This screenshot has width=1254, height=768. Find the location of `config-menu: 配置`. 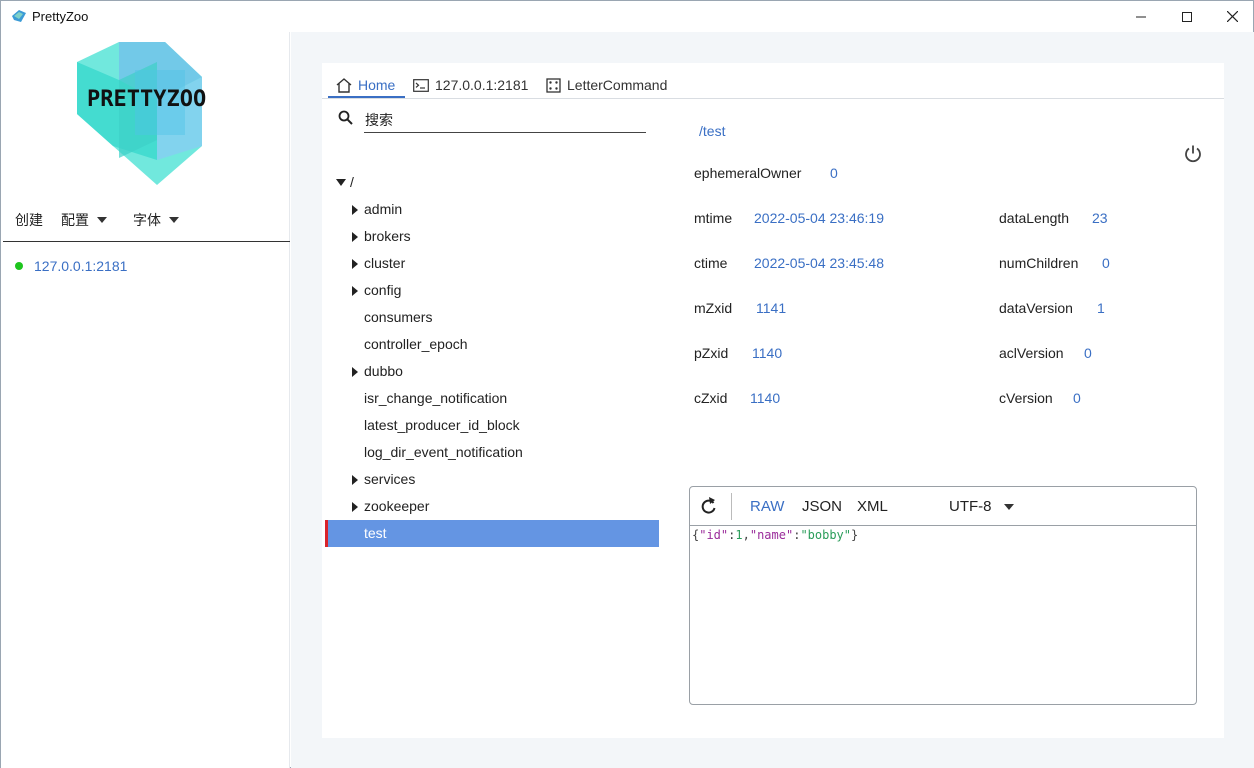

config-menu: 配置 is located at coordinates (84, 220).